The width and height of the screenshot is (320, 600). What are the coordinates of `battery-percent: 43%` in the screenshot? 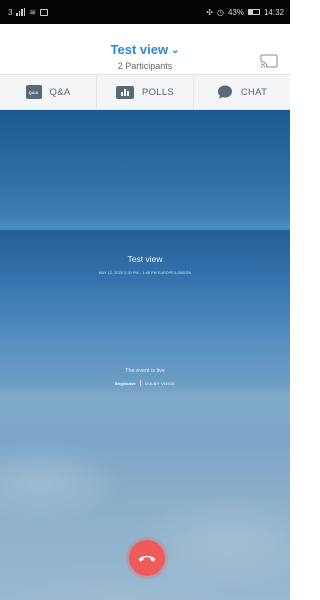 It's located at (235, 12).